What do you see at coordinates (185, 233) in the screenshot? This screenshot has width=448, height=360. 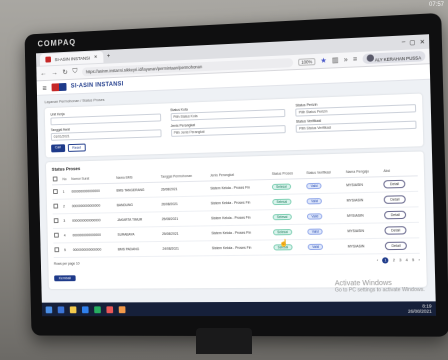 I see `cell-tanggal: 25/08/2021` at bounding box center [185, 233].